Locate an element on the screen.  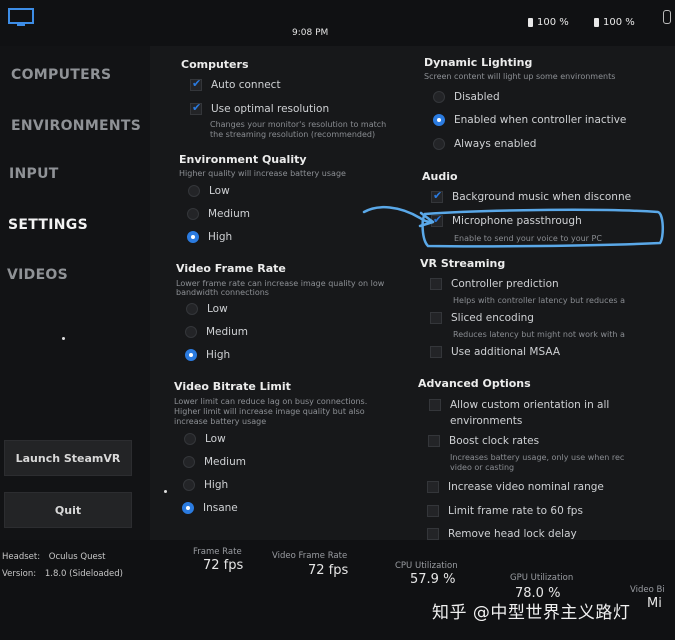
video-bitrate-high: High is located at coordinates (205, 485).